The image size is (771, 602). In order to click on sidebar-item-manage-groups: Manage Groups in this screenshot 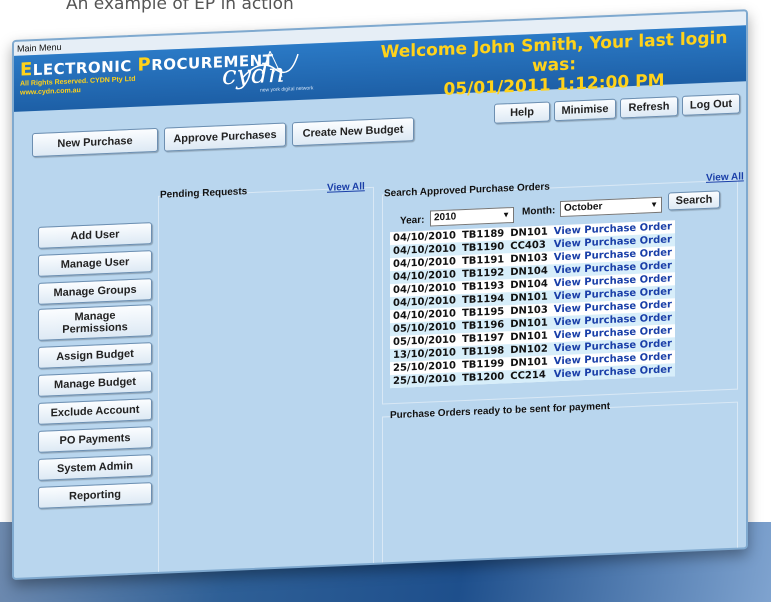, I will do `click(95, 291)`.